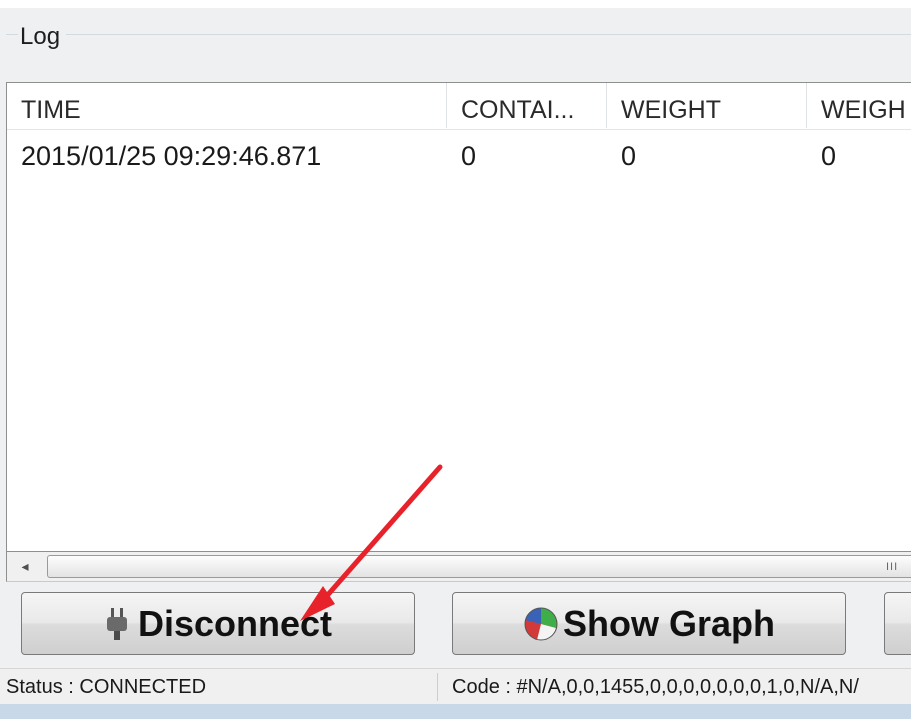 Image resolution: width=911 pixels, height=719 pixels. I want to click on disconnect-button: Disconnect, so click(218, 623).